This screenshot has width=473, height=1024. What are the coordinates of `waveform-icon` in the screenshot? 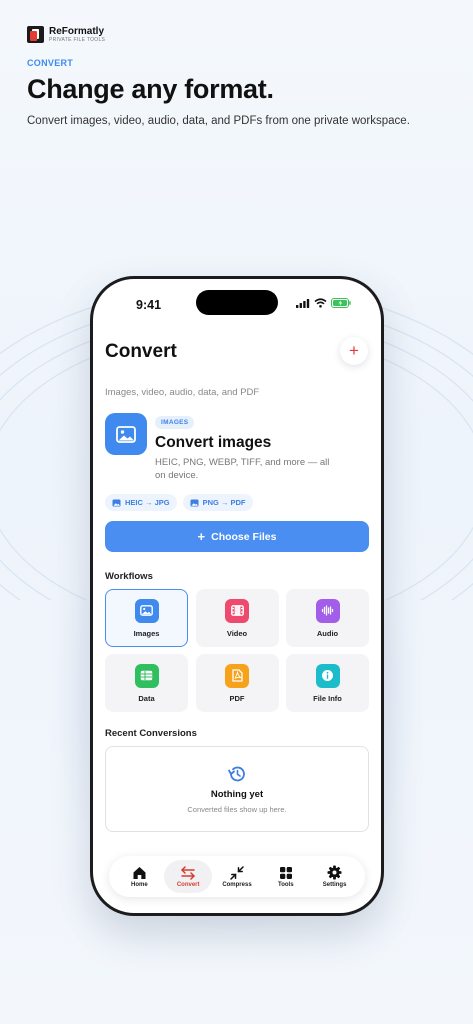 It's located at (327, 610).